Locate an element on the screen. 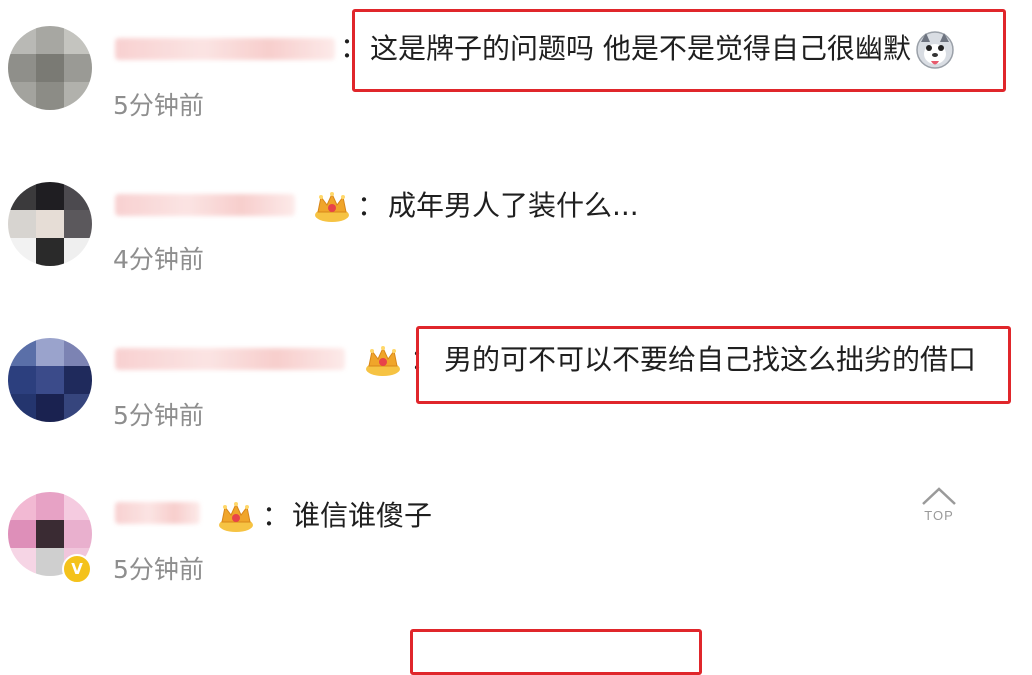  back-to-top-button: TOP is located at coordinates (939, 512).